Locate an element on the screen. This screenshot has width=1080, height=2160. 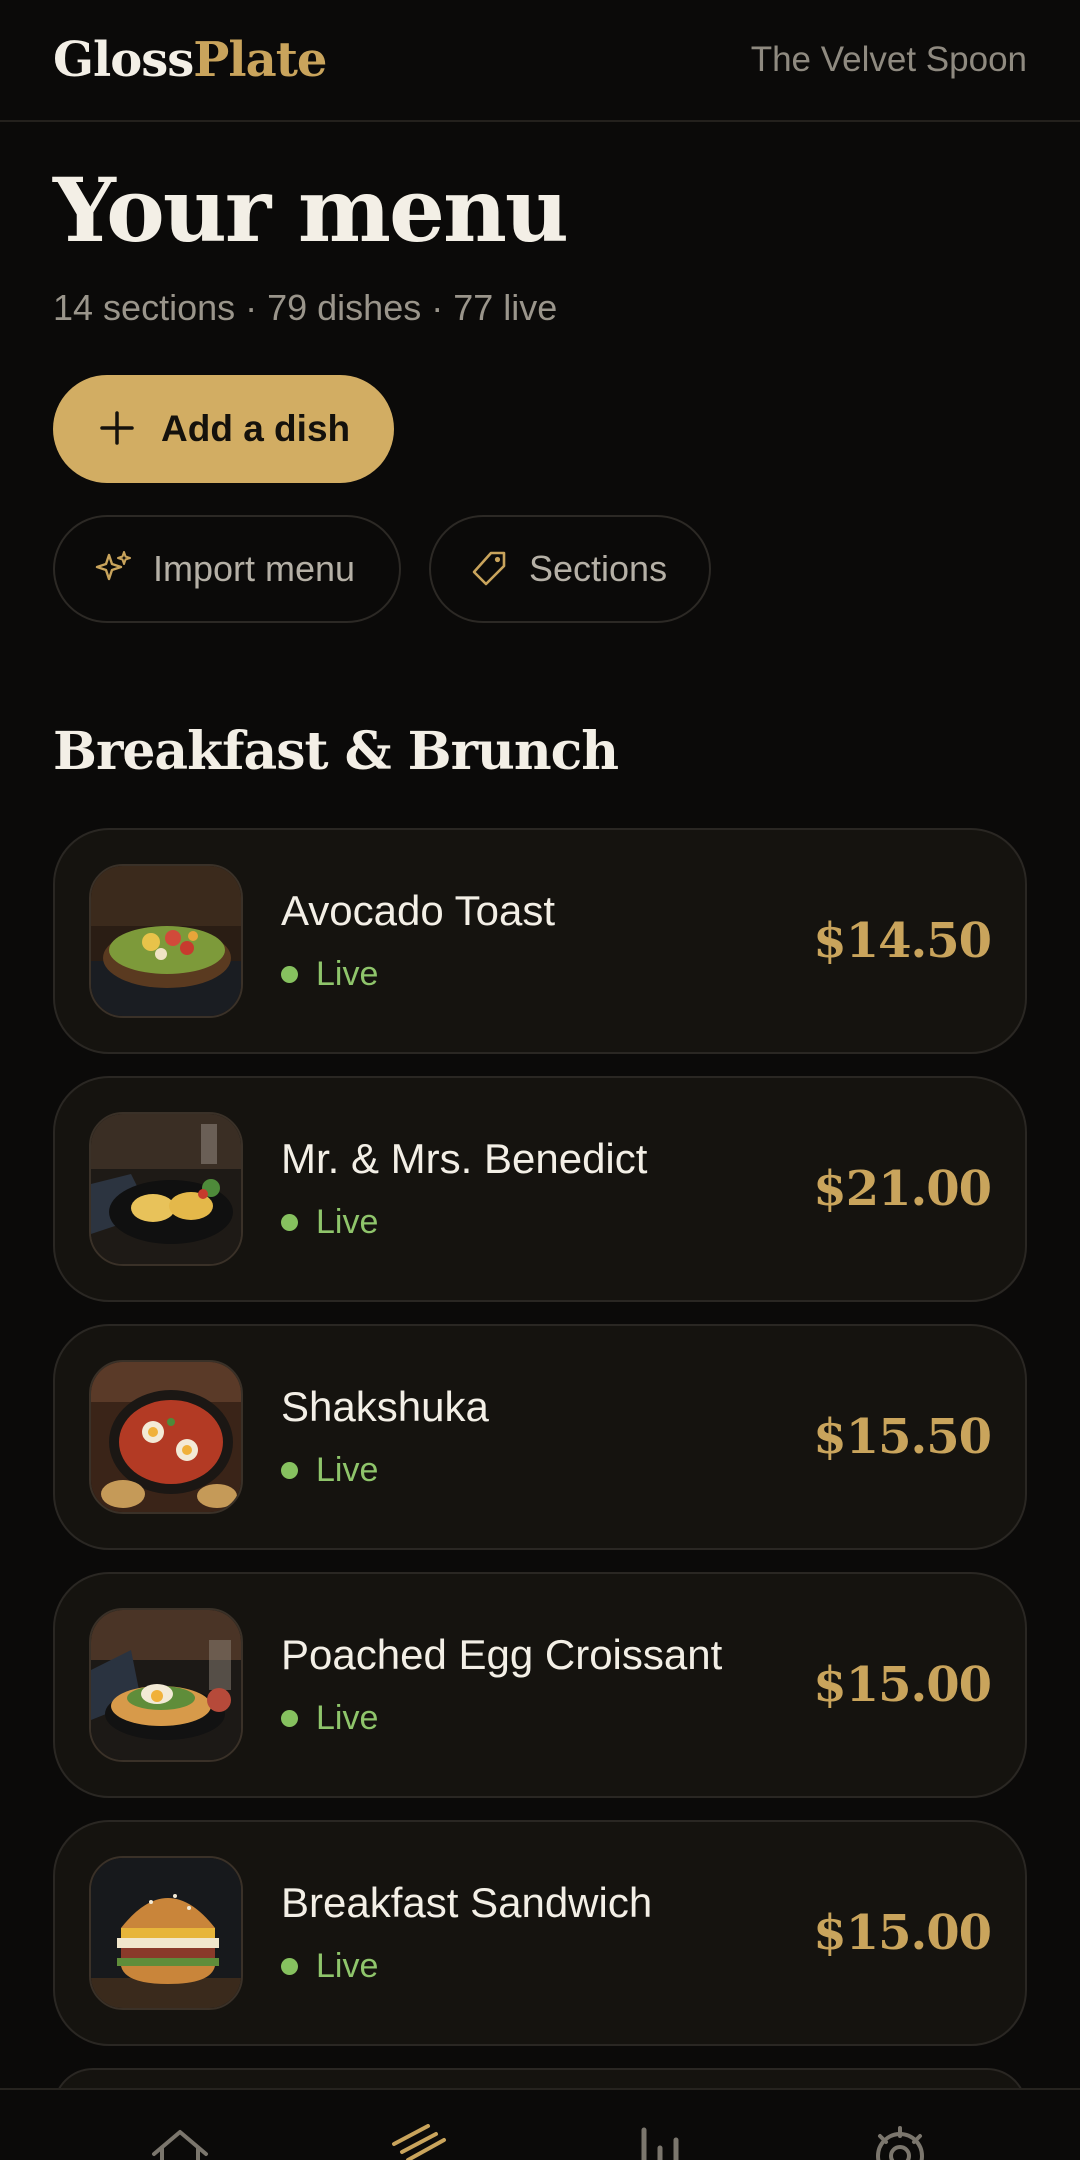
page-title: Your menu is located at coordinates (311, 210).